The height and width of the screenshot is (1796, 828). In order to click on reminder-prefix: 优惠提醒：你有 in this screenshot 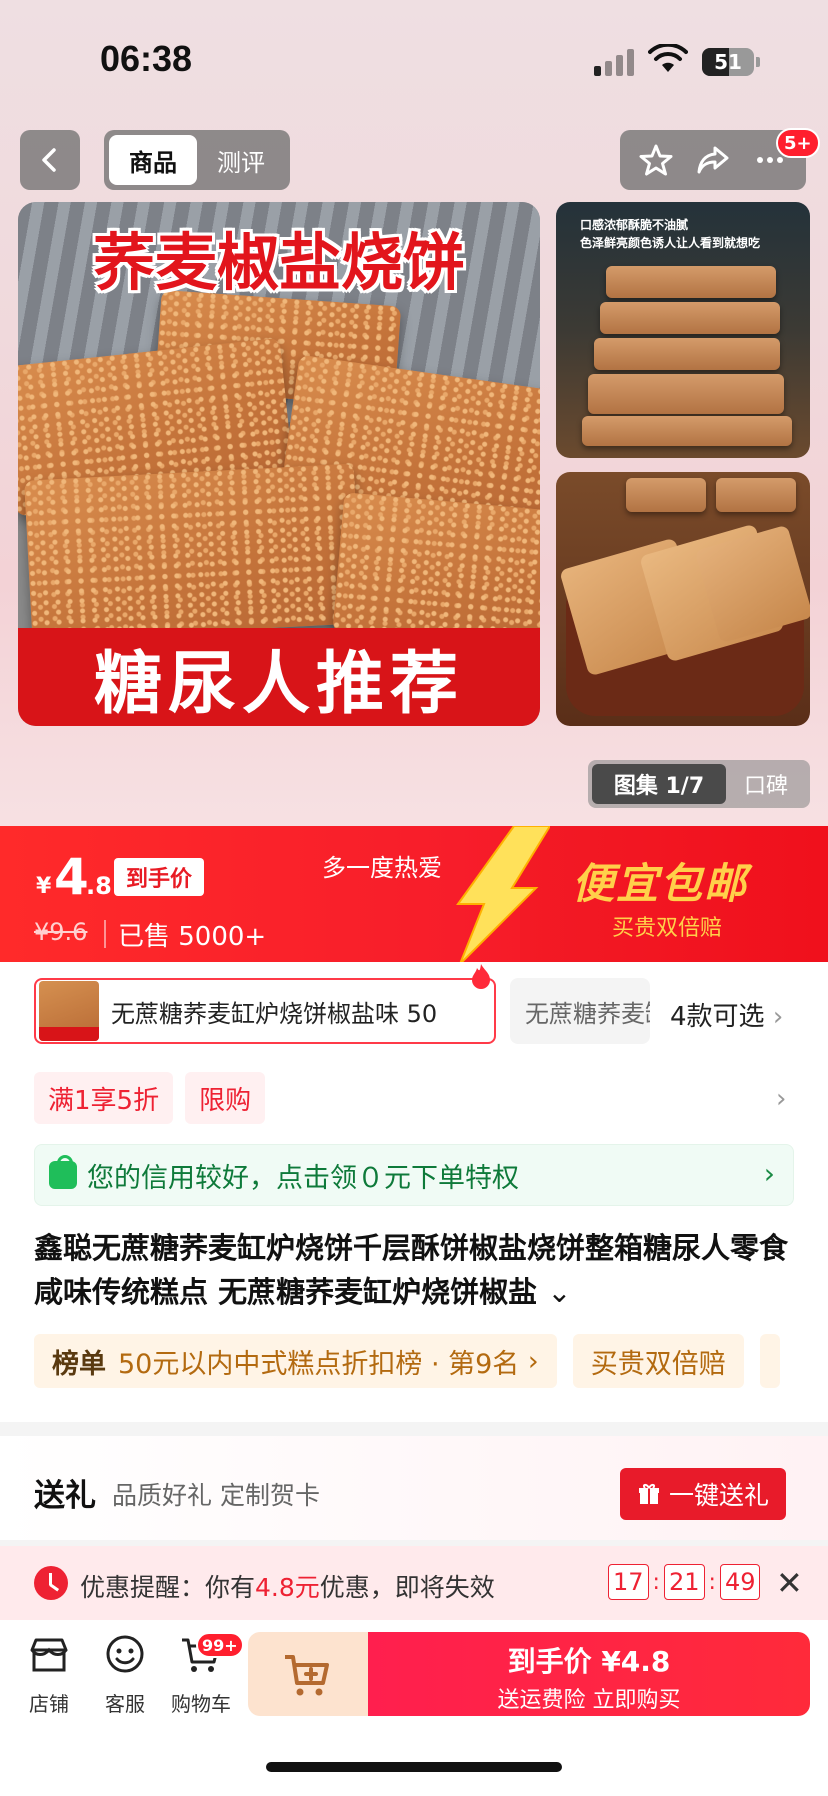, I will do `click(168, 1587)`.